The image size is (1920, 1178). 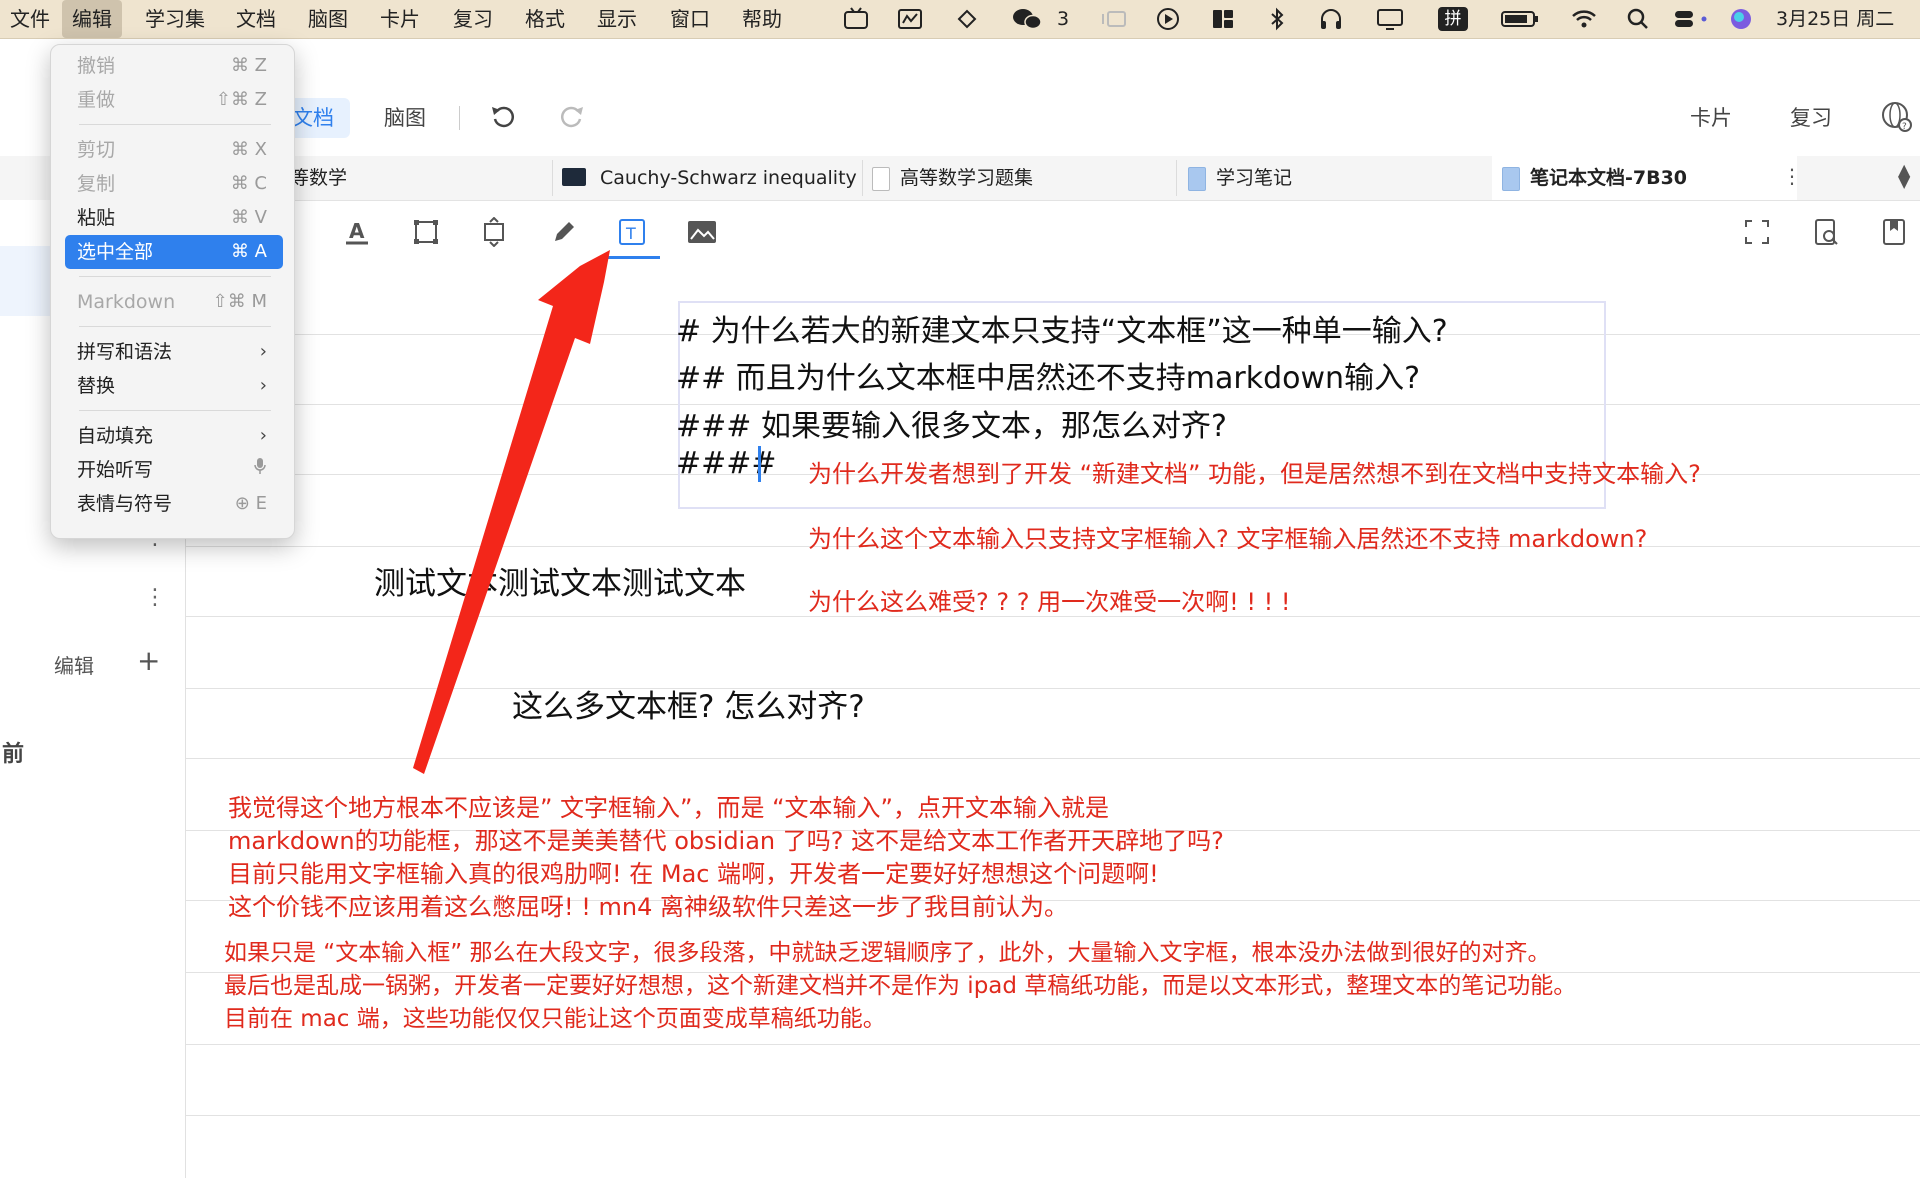 What do you see at coordinates (248, 183) in the screenshot?
I see `menu-copy-shortcut: ⌘ C` at bounding box center [248, 183].